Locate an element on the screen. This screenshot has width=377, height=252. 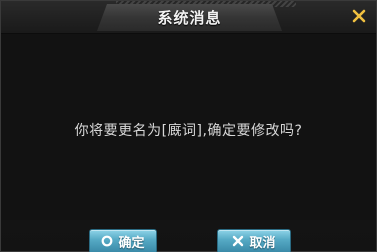
dialog-footer: 确定 取消 is located at coordinates (188, 237).